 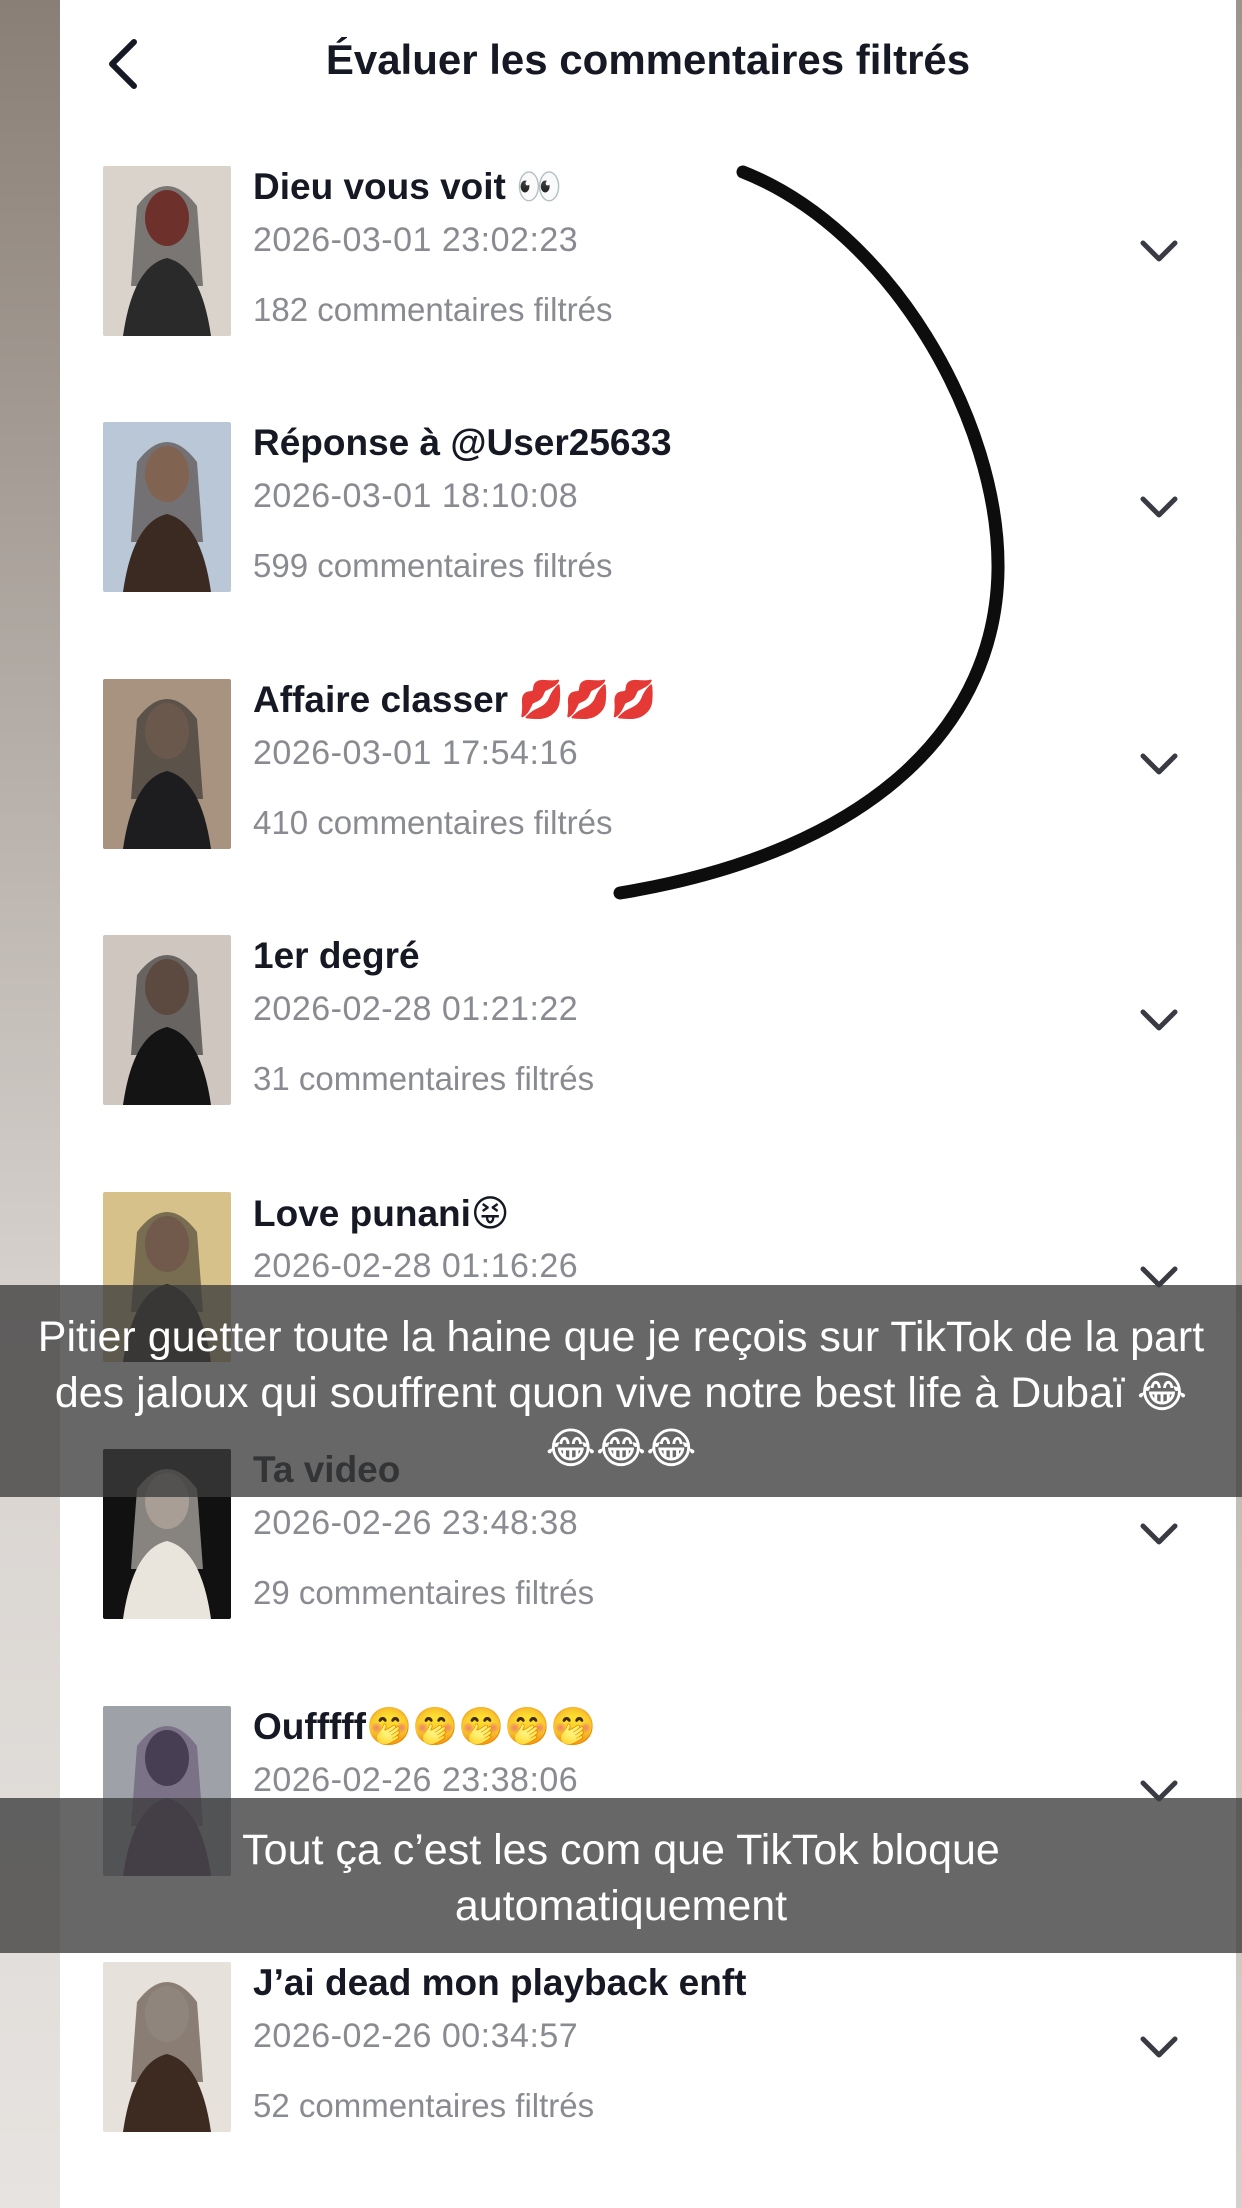 I want to click on page-title: Évaluer les commentaires filtrés, so click(x=648, y=59).